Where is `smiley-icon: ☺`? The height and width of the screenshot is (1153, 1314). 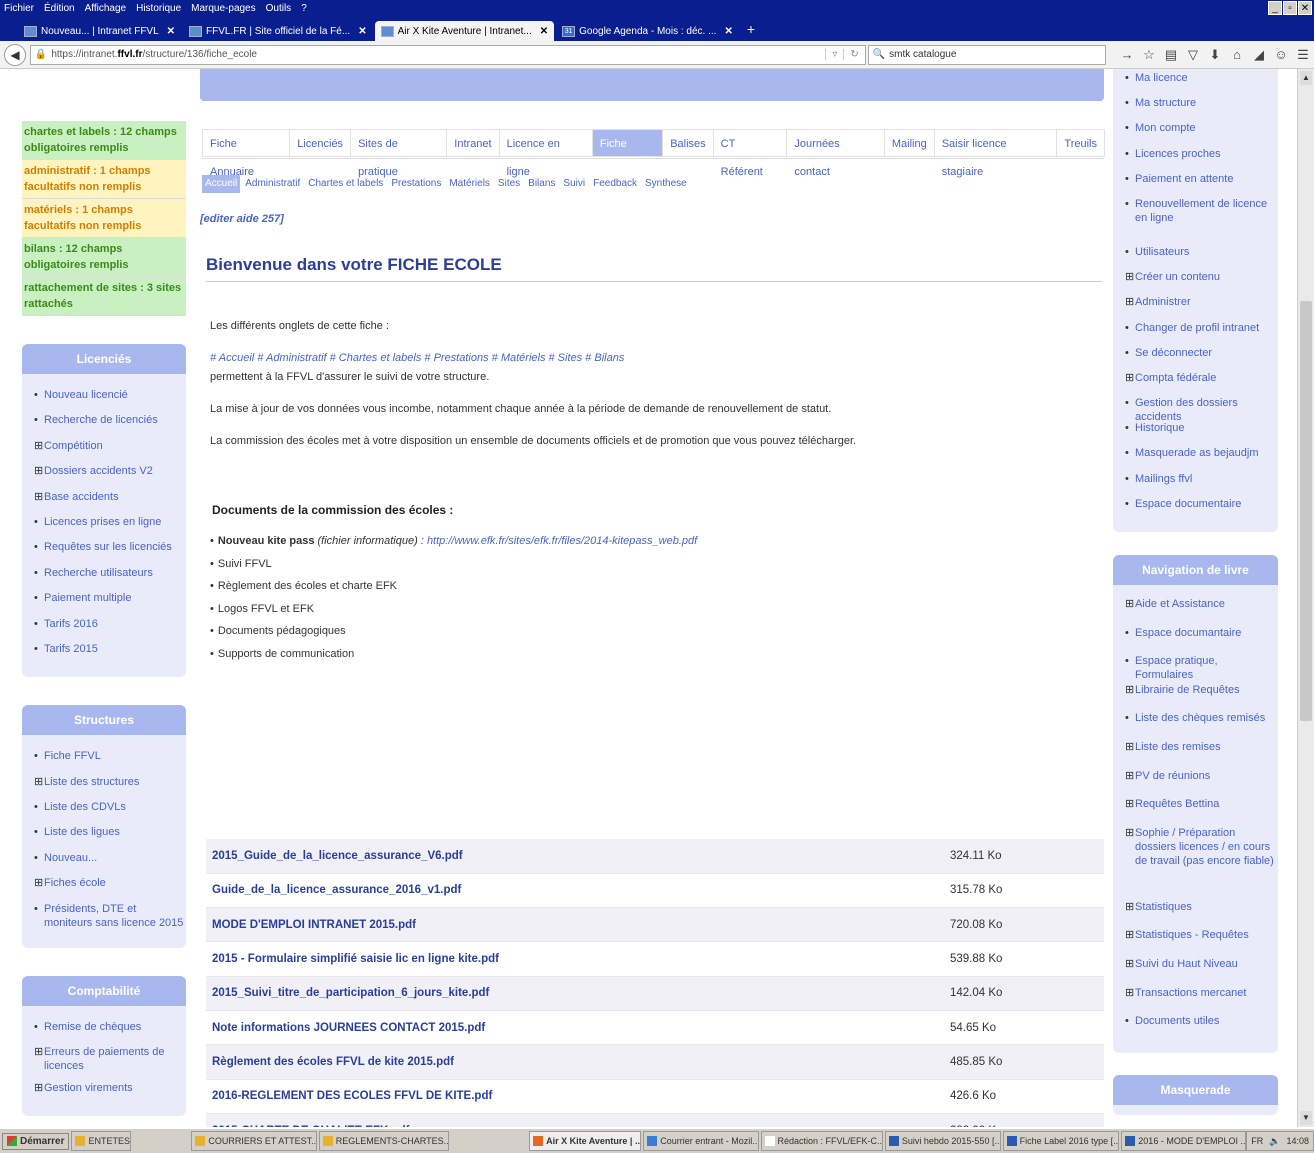 smiley-icon: ☺ is located at coordinates (1281, 55).